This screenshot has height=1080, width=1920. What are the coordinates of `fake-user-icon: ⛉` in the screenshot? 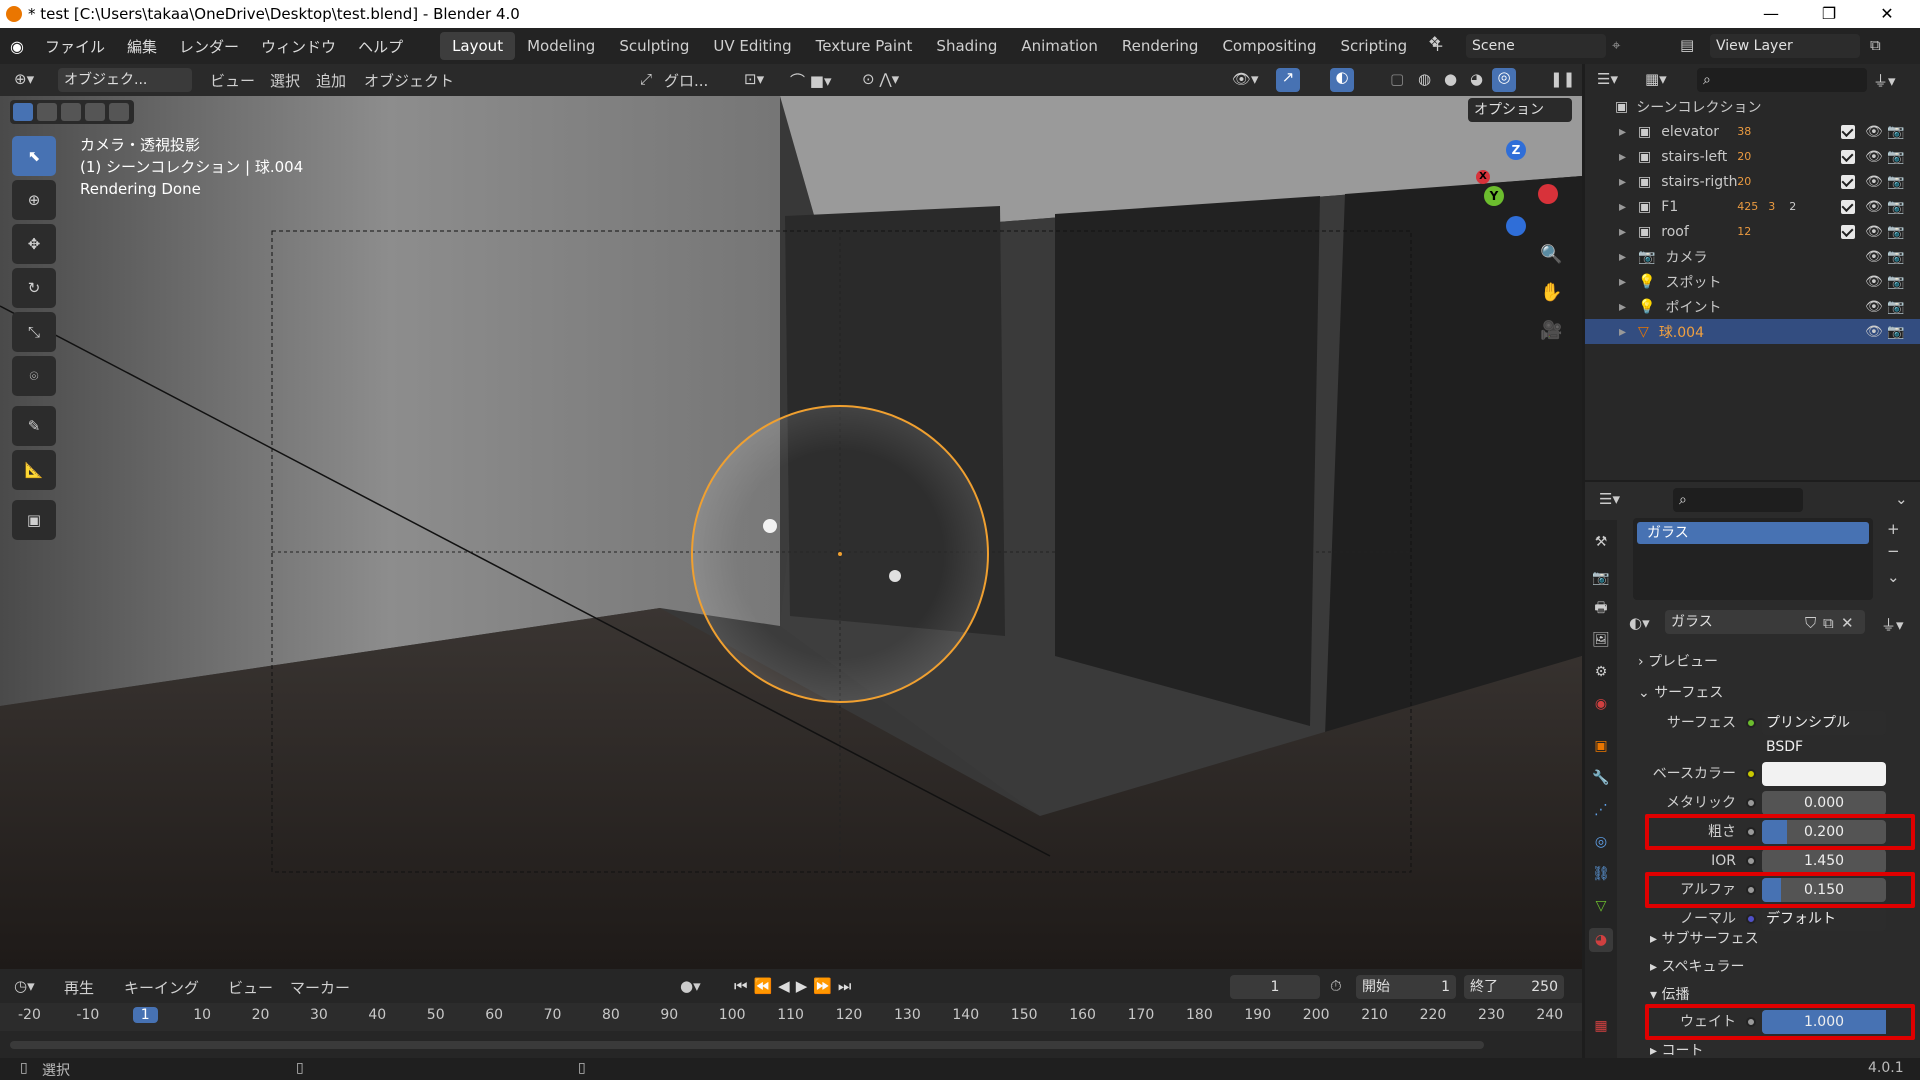 It's located at (1810, 623).